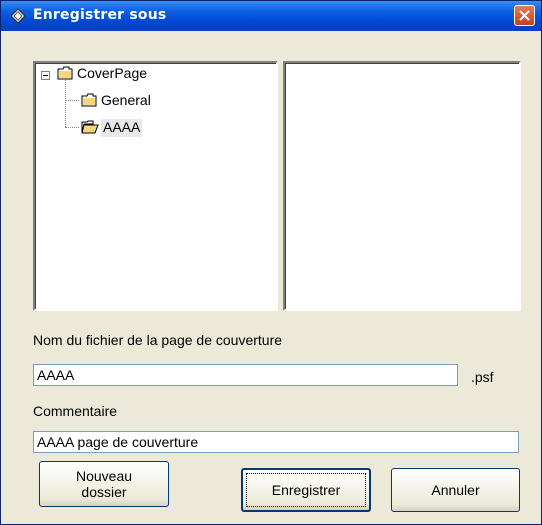  I want to click on save-label: Enregistrer, so click(306, 490).